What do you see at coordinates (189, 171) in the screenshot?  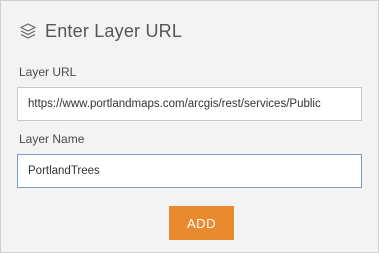 I see `layer-name-input` at bounding box center [189, 171].